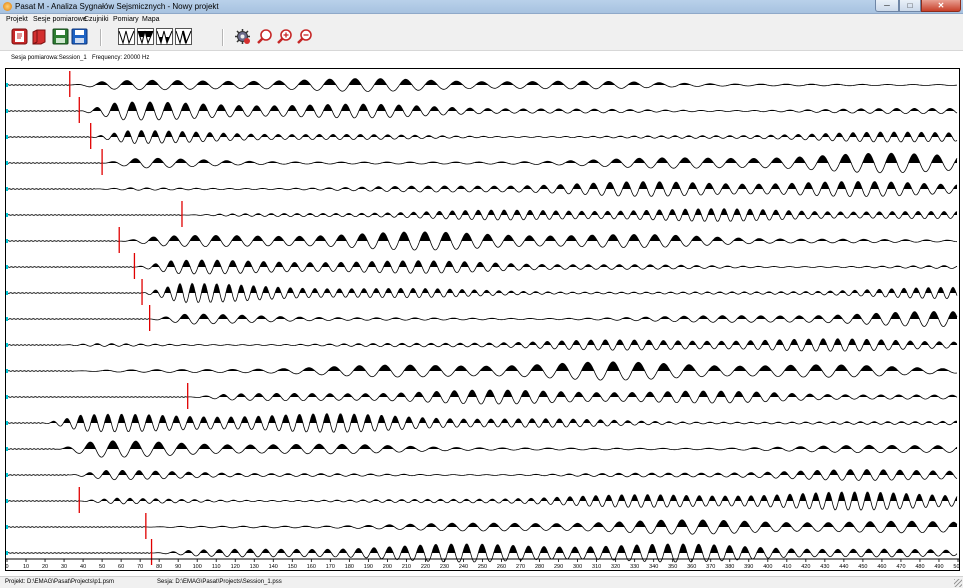  What do you see at coordinates (501, 567) in the screenshot?
I see `x-tick-label: 260` at bounding box center [501, 567].